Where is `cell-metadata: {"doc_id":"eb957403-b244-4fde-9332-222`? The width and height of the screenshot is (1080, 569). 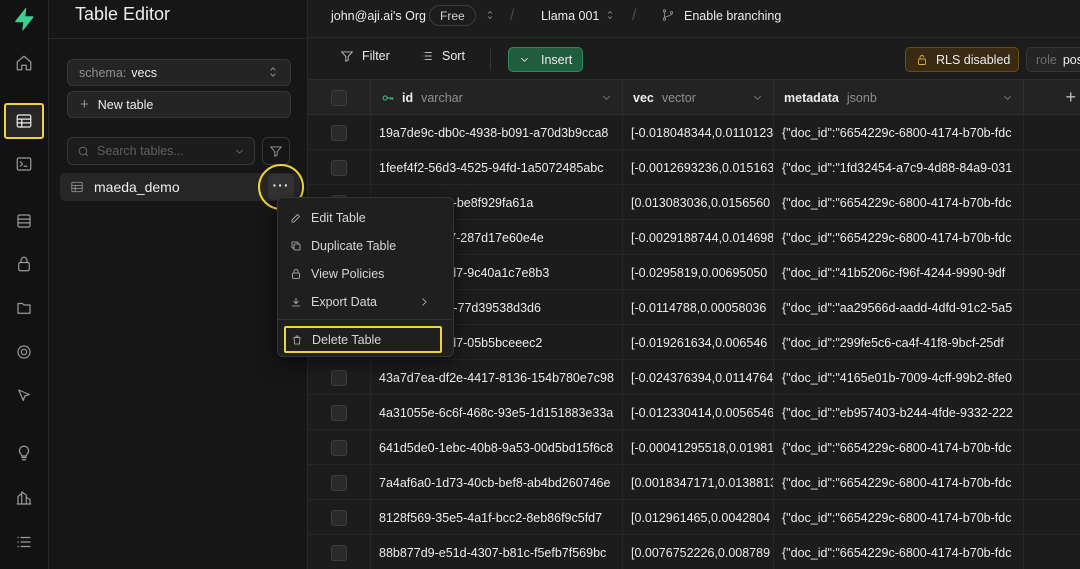
cell-metadata: {"doc_id":"eb957403-b244-4fde-9332-222 is located at coordinates (899, 412).